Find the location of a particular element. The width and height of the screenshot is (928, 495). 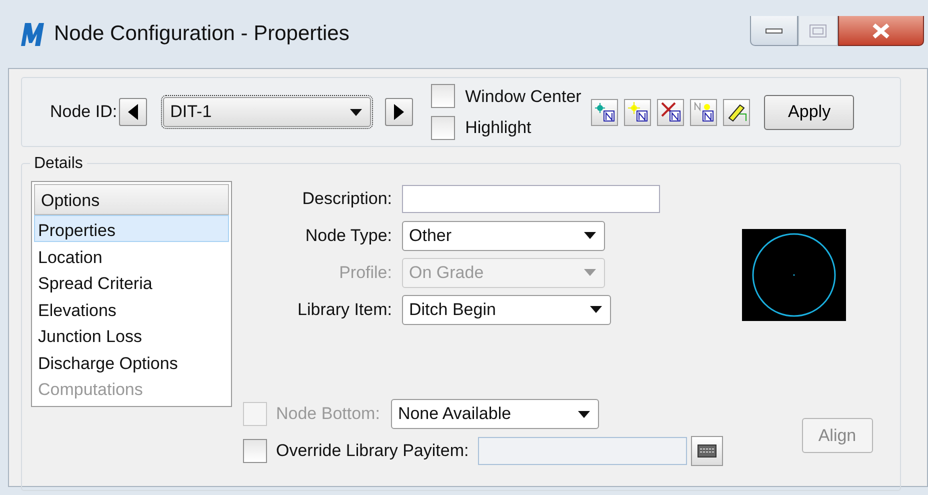

list-item: Spread Criteria is located at coordinates (131, 281).